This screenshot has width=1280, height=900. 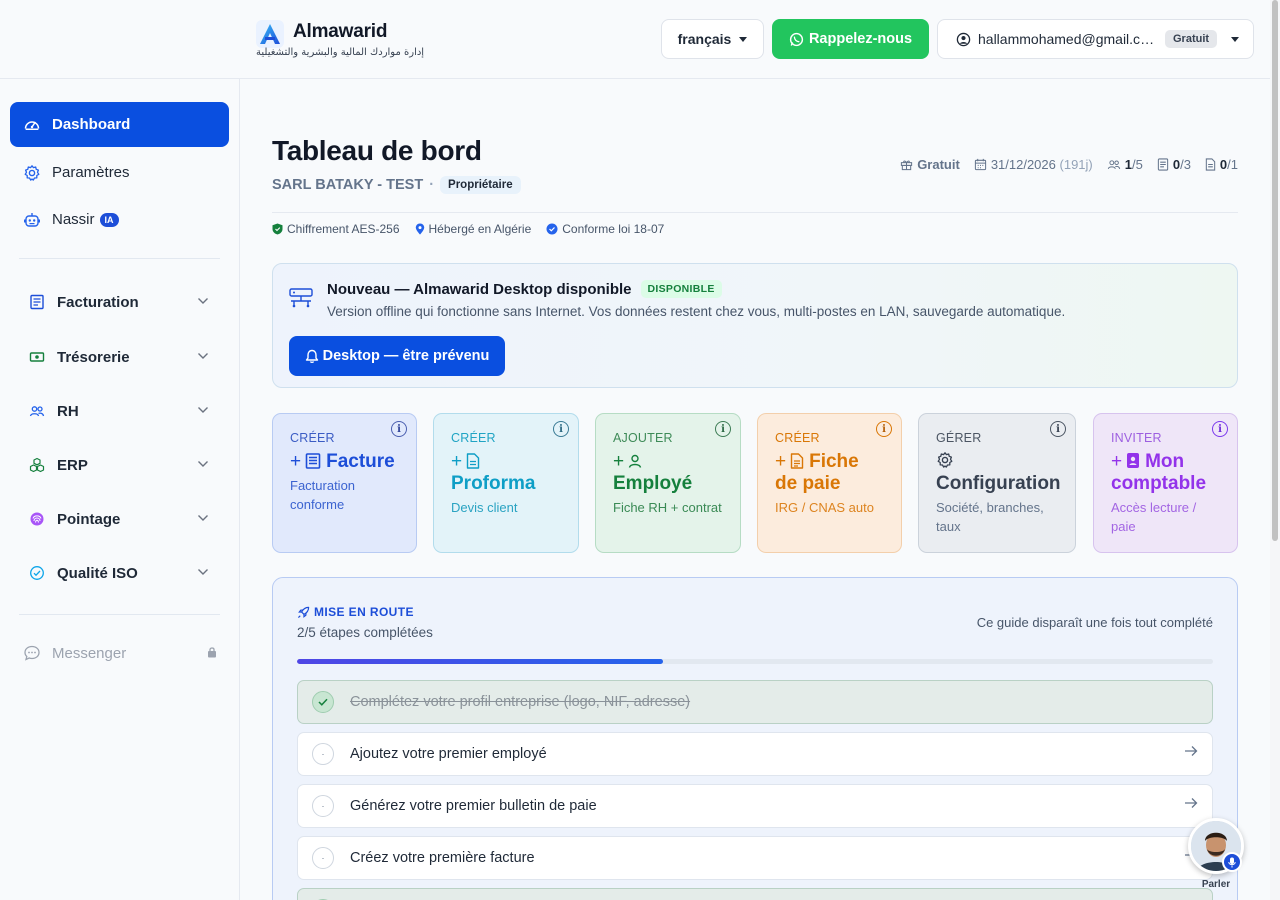 What do you see at coordinates (313, 461) in the screenshot?
I see `invoice-icon` at bounding box center [313, 461].